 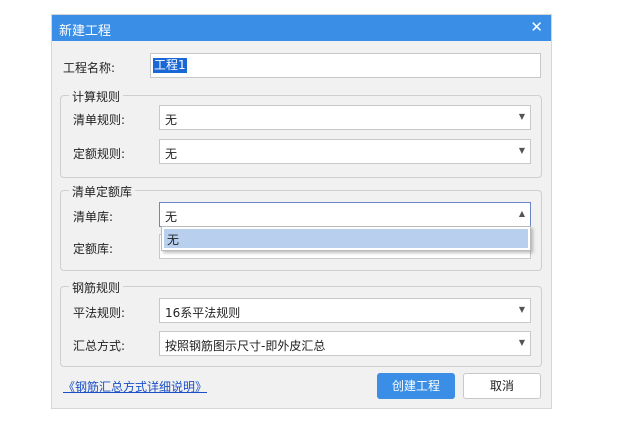 What do you see at coordinates (93, 249) in the screenshot?
I see `quota-library-label: 定额库:` at bounding box center [93, 249].